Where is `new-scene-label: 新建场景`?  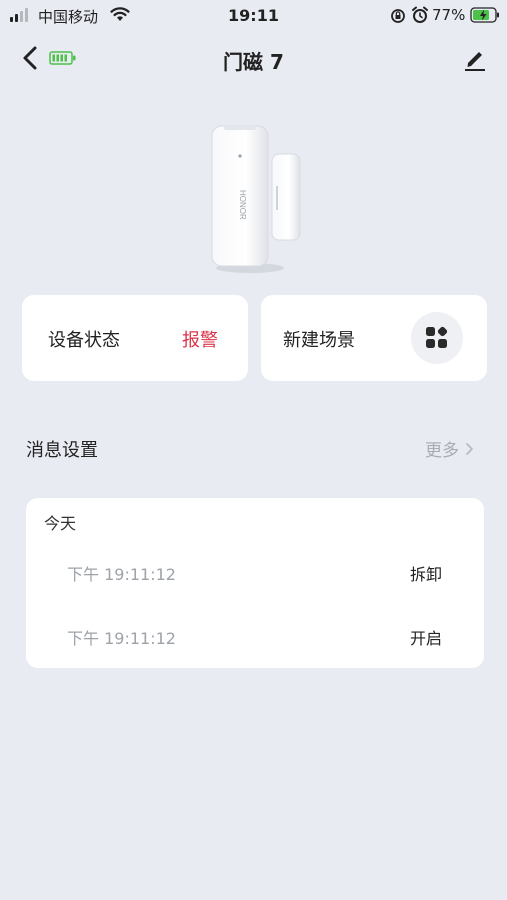
new-scene-label: 新建场景 is located at coordinates (319, 340).